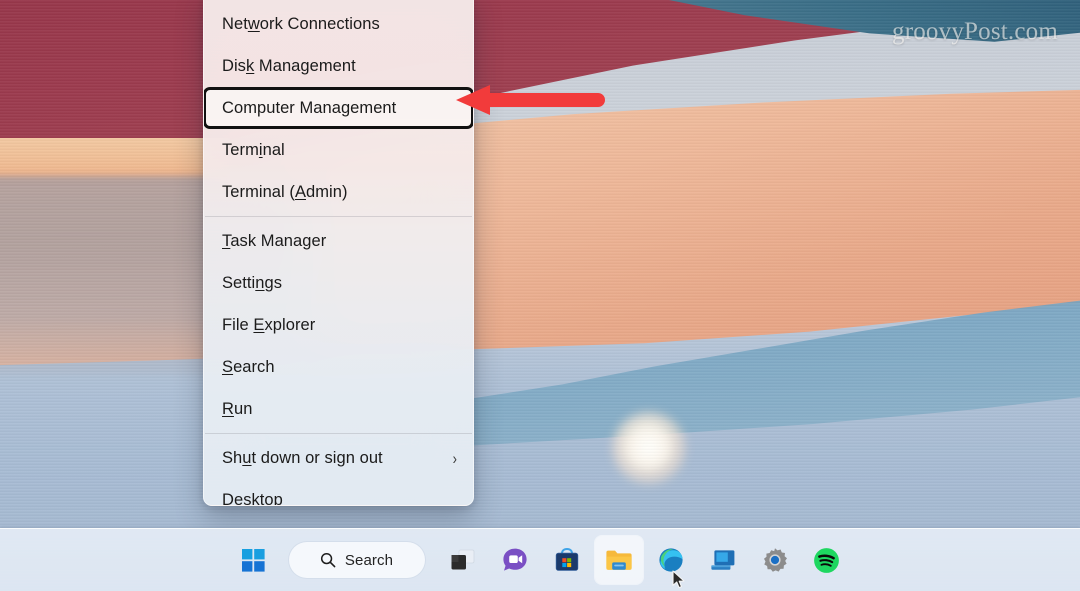 Image resolution: width=1080 pixels, height=591 pixels. I want to click on menu-item-label: Task Manager, so click(274, 240).